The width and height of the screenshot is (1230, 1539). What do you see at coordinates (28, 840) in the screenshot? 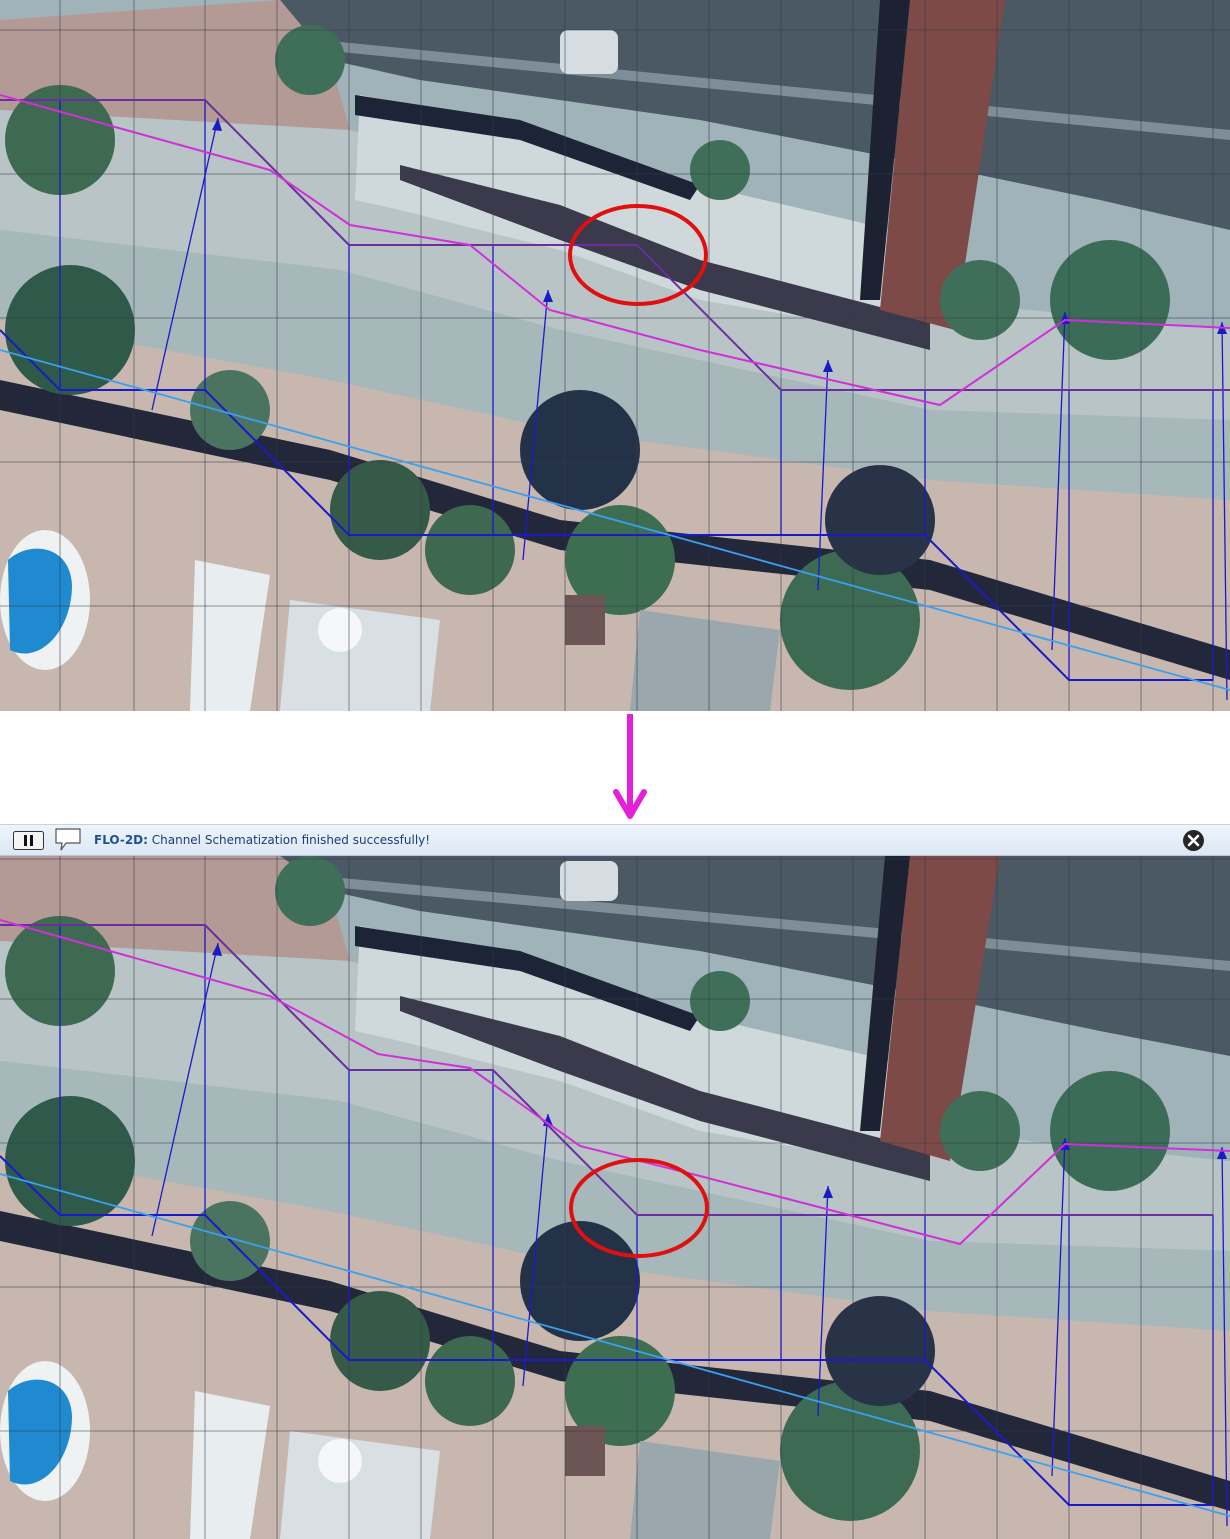
I see `pause-icon` at bounding box center [28, 840].